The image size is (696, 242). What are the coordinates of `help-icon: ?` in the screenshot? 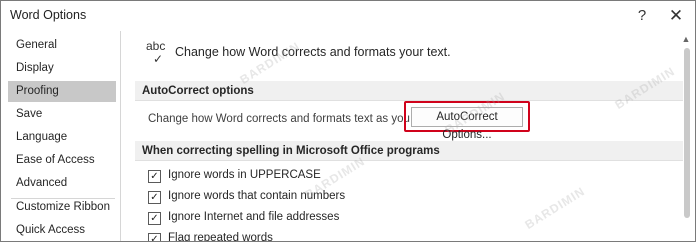 It's located at (642, 16).